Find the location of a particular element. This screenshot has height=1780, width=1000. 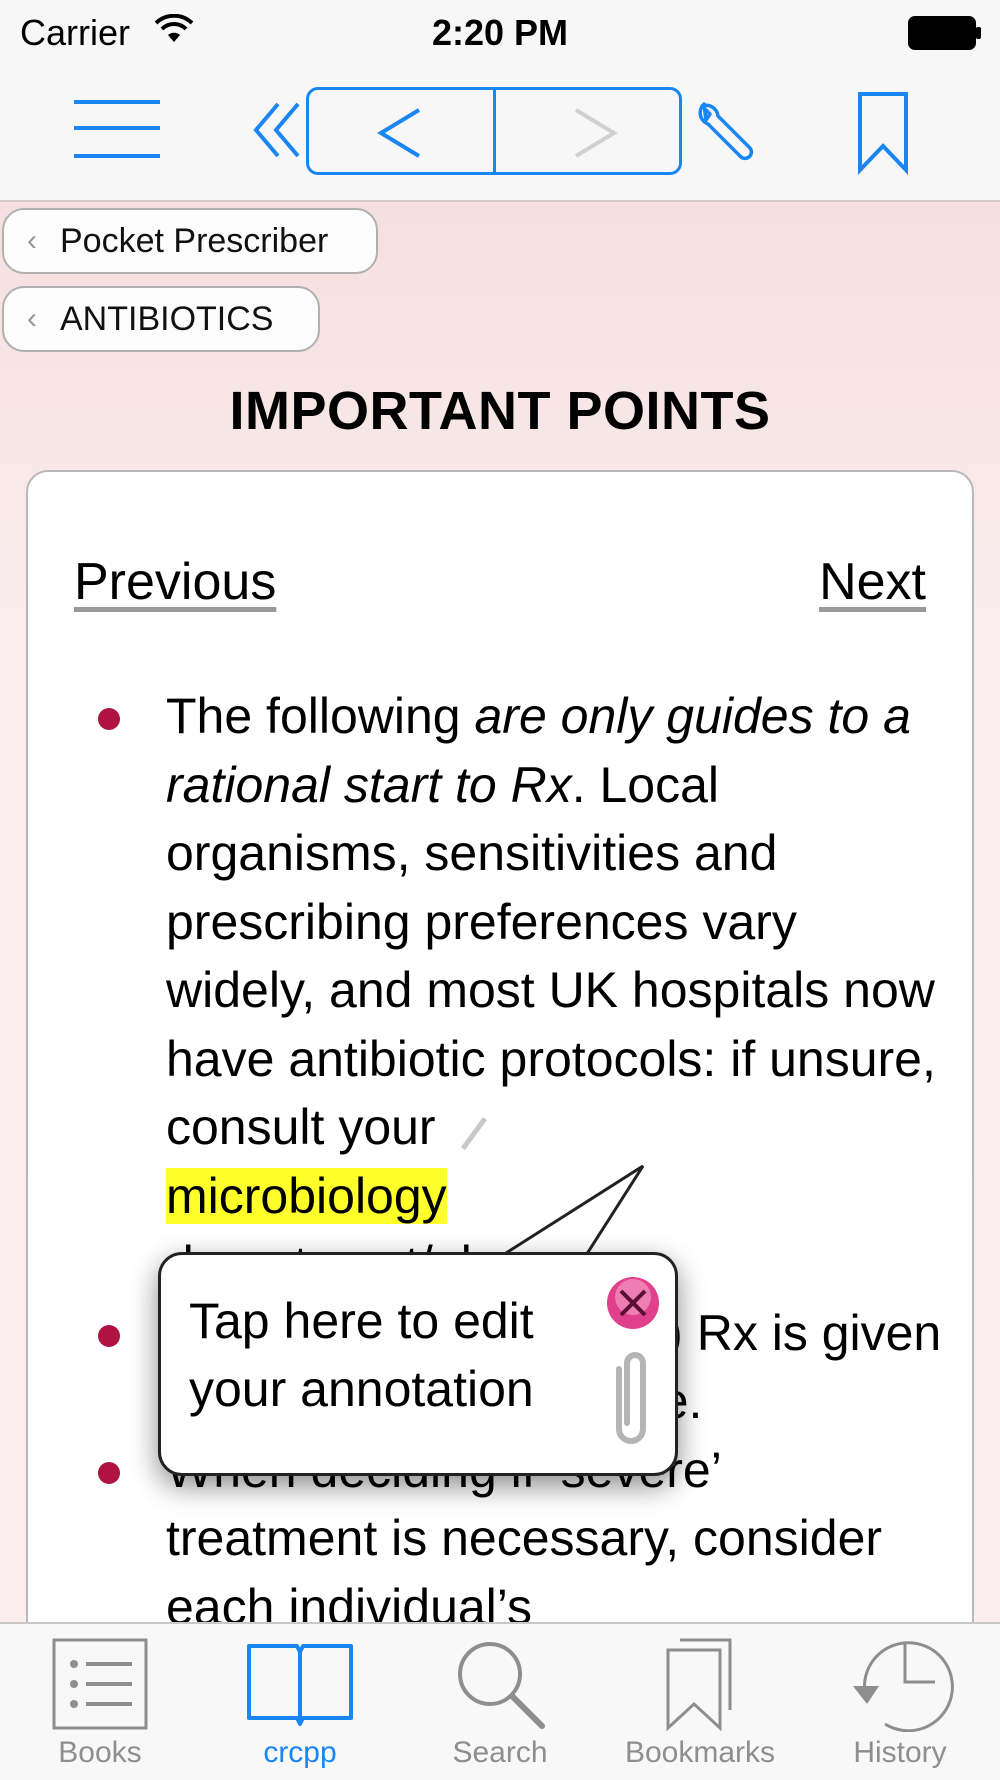

paperclip-icon is located at coordinates (631, 1399).